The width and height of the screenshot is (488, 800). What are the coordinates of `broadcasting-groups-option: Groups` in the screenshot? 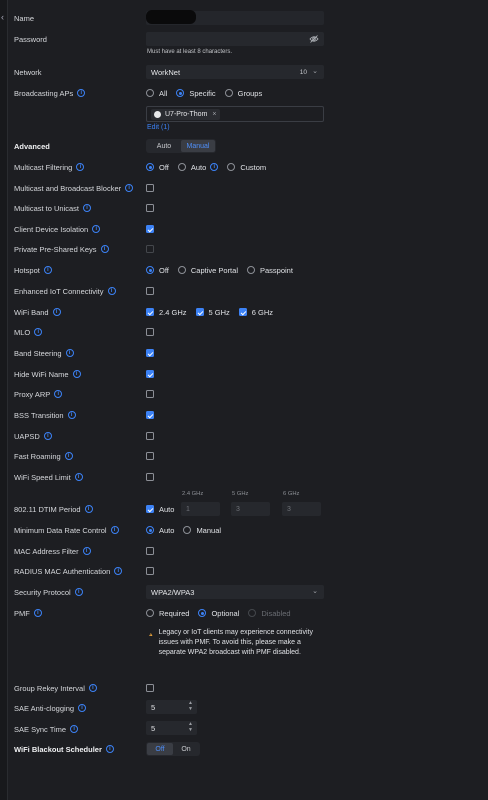 It's located at (243, 93).